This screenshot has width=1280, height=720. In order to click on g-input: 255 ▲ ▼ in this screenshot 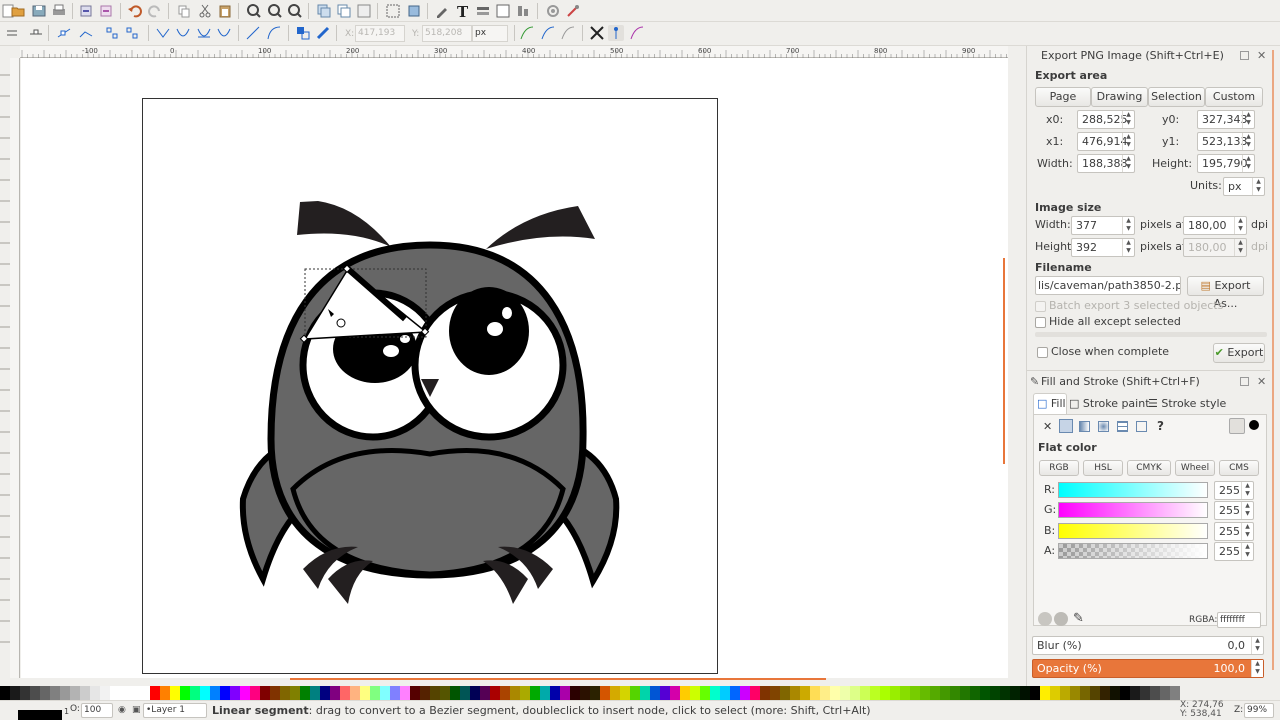, I will do `click(1234, 510)`.